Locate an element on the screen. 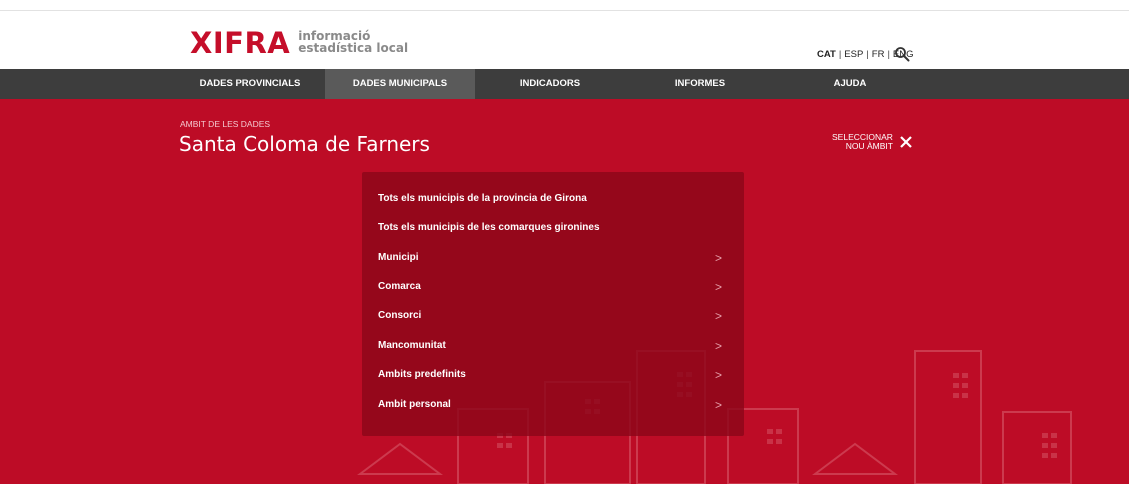 This screenshot has width=1129, height=484. scope-label: AMBIT DE LES DADES is located at coordinates (225, 124).